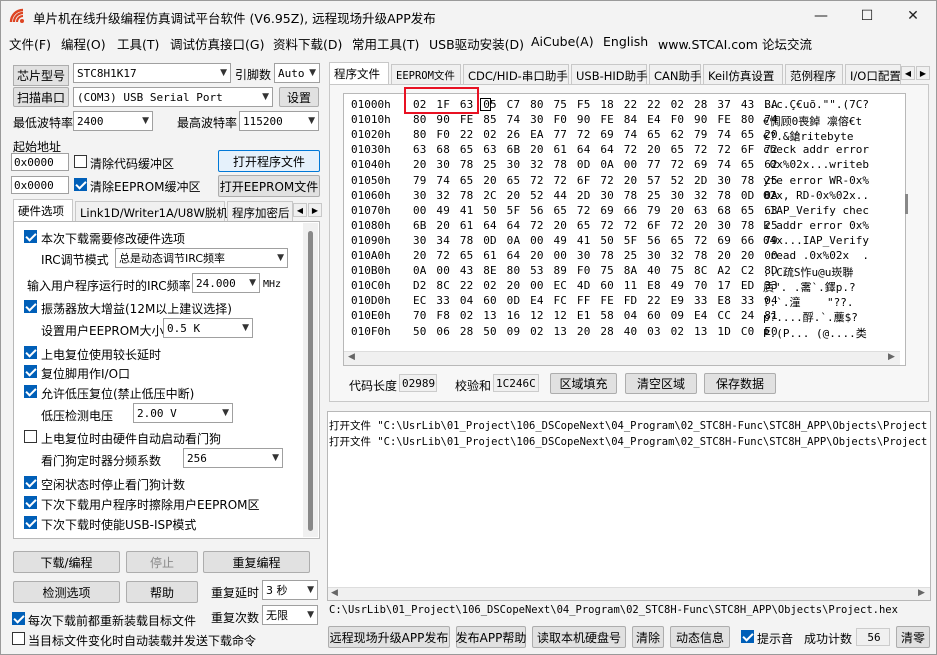 The image size is (937, 655). What do you see at coordinates (18, 638) in the screenshot?
I see `auto-send-checkbox` at bounding box center [18, 638].